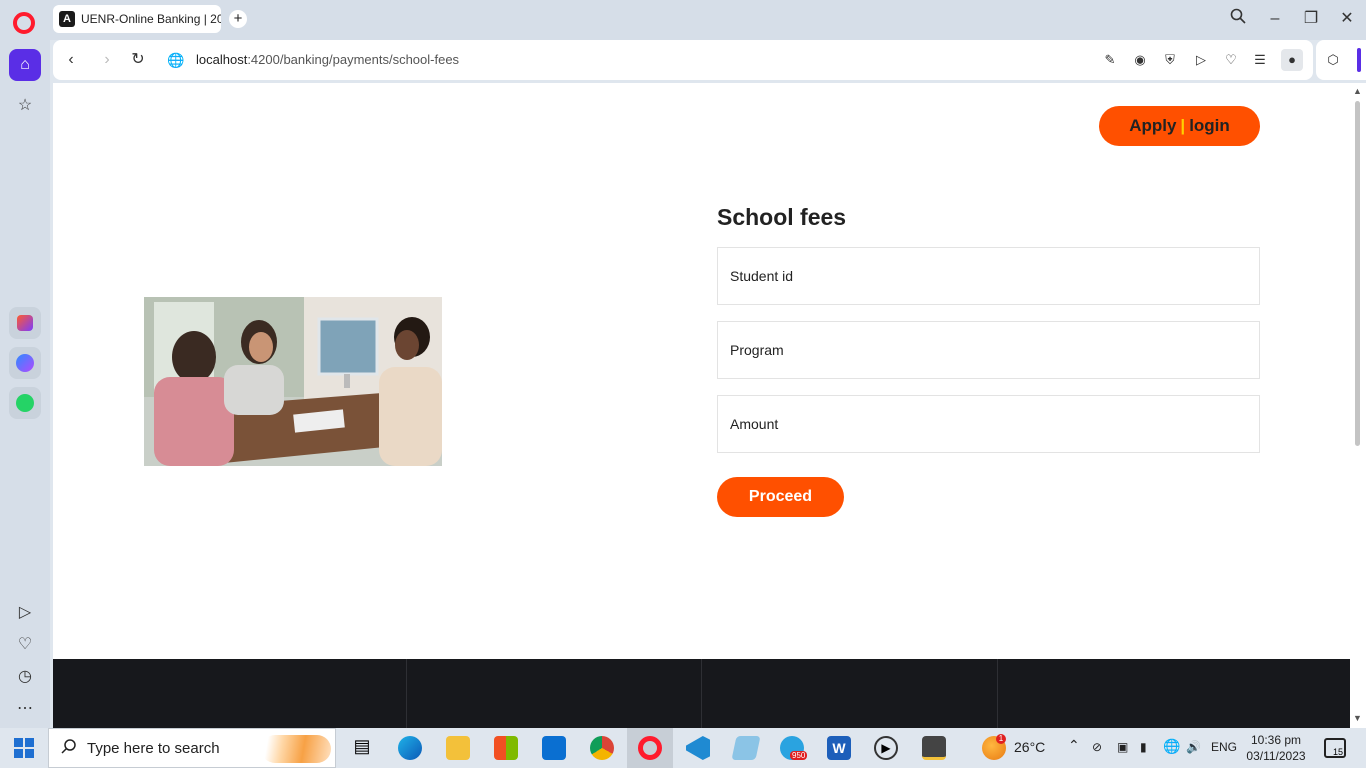  I want to click on login-link: login, so click(1209, 126).